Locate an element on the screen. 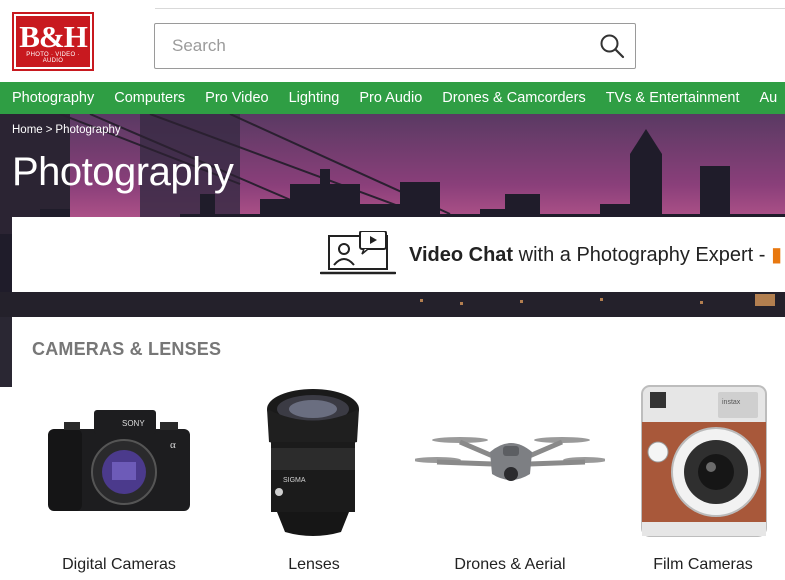  video-chat-text: Video Chat with a Photography Expert - ▮ is located at coordinates (595, 254).